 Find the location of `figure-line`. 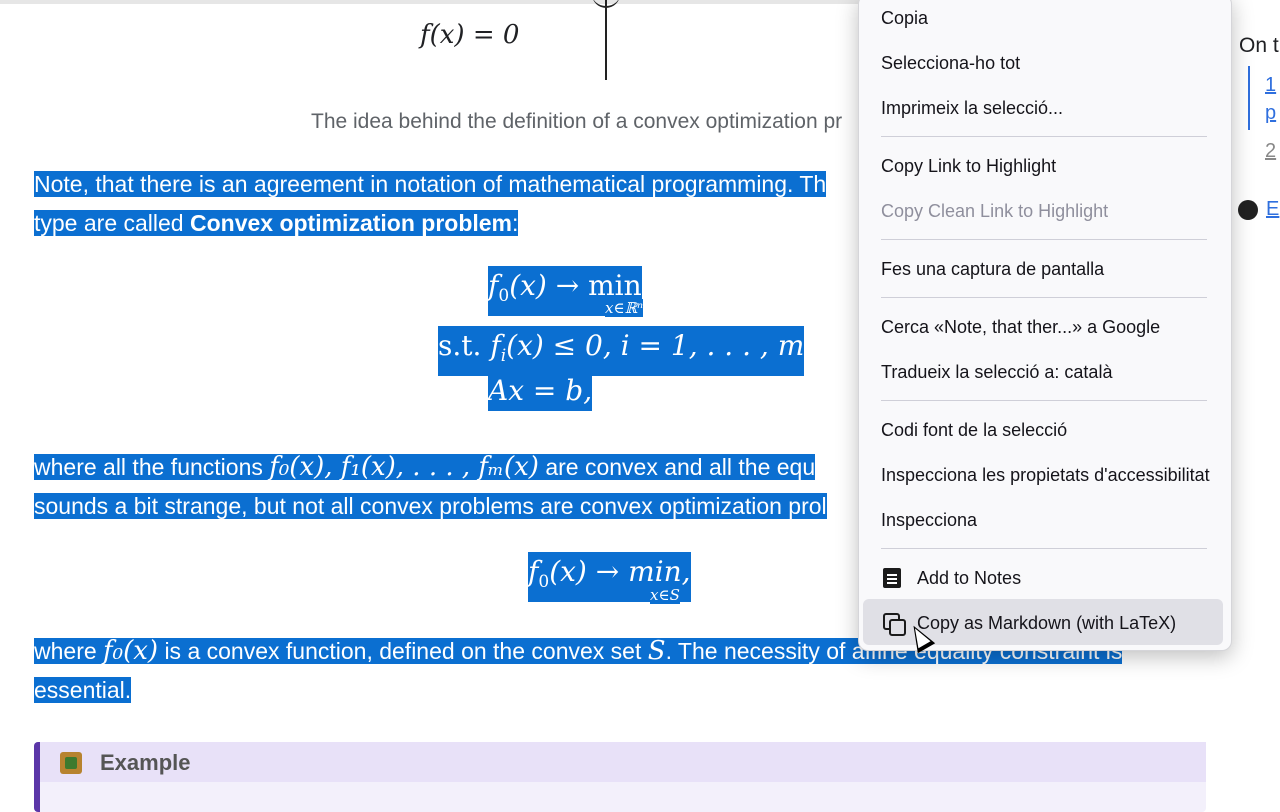

figure-line is located at coordinates (606, 40).